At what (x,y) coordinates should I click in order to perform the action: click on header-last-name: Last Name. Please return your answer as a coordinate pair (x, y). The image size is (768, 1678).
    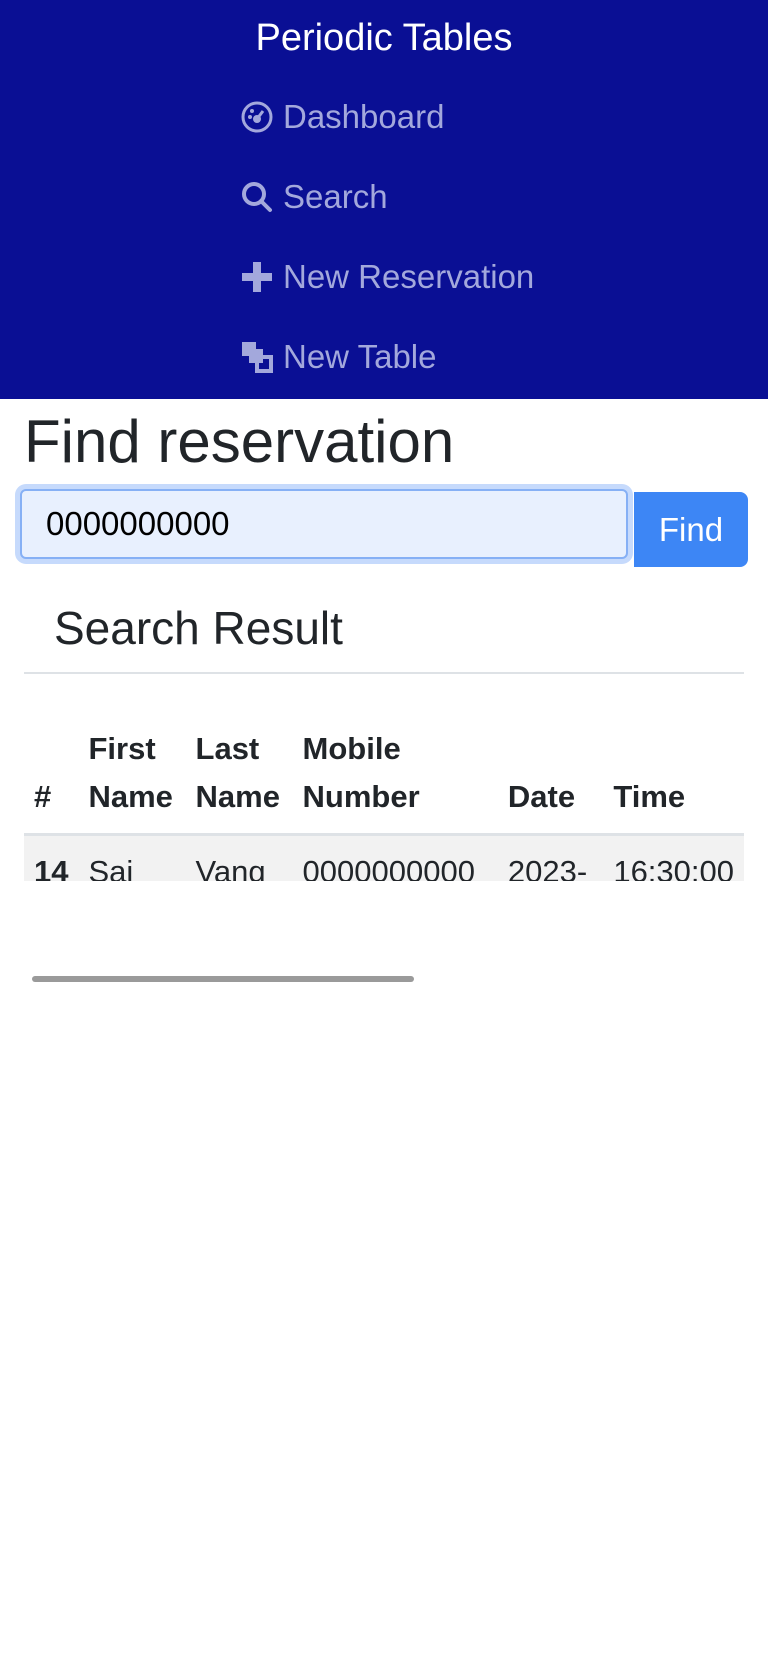
    Looking at the image, I should click on (239, 778).